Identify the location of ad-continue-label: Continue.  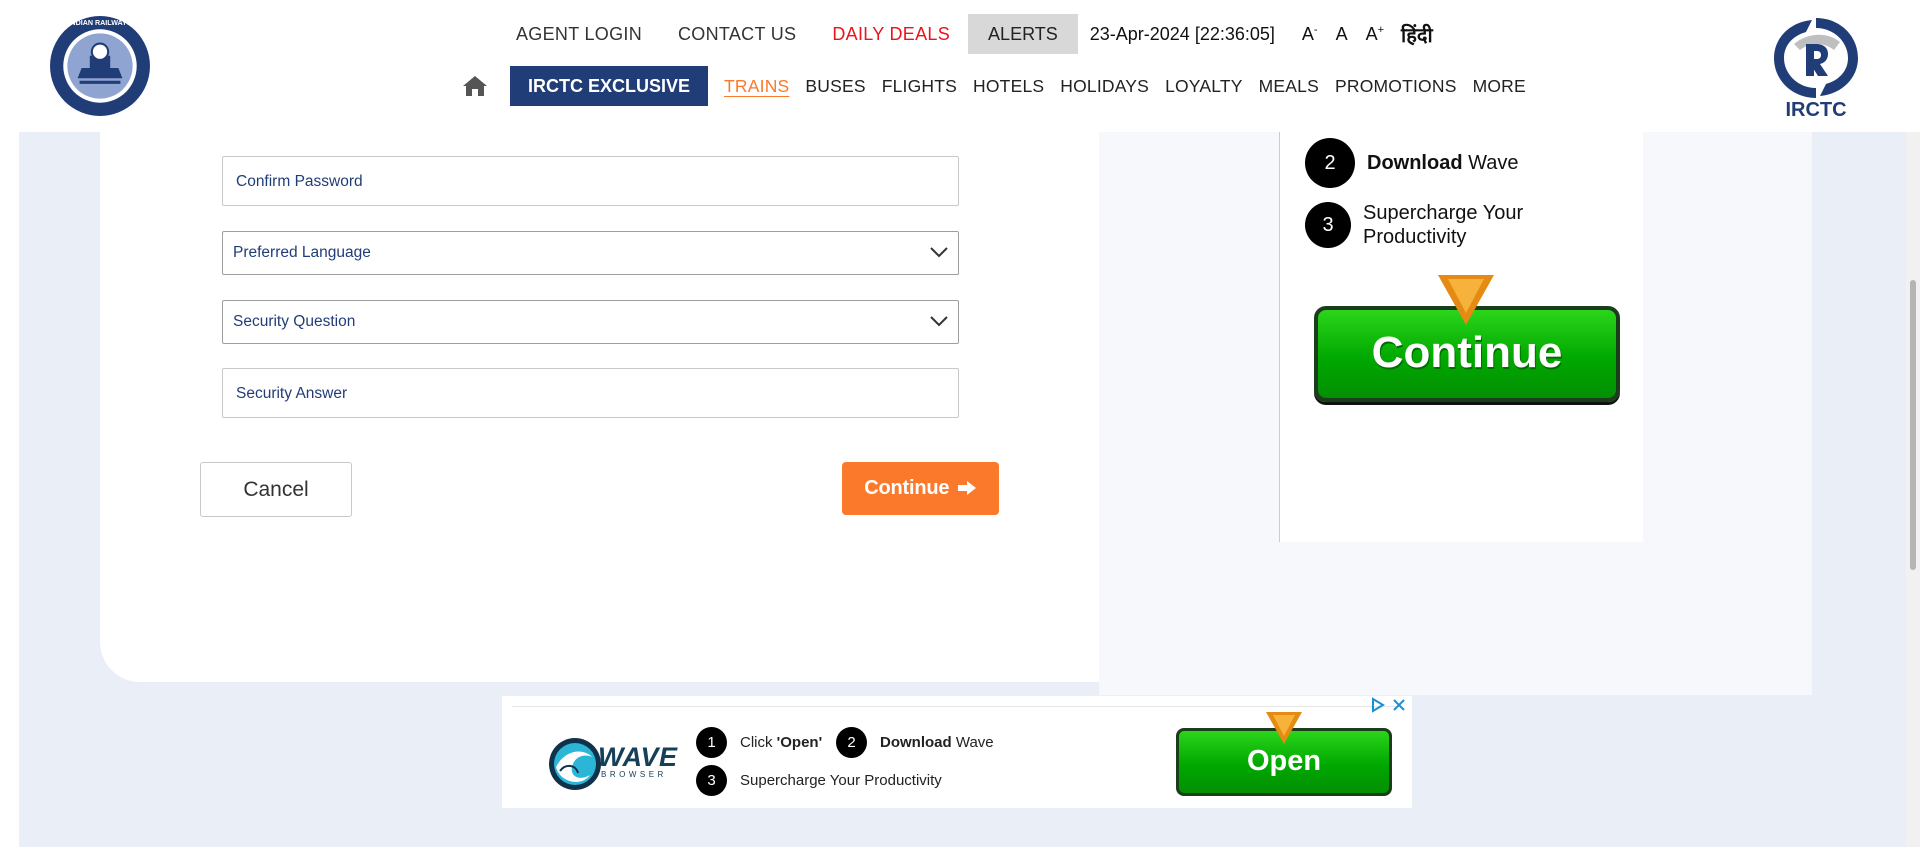
(1467, 352).